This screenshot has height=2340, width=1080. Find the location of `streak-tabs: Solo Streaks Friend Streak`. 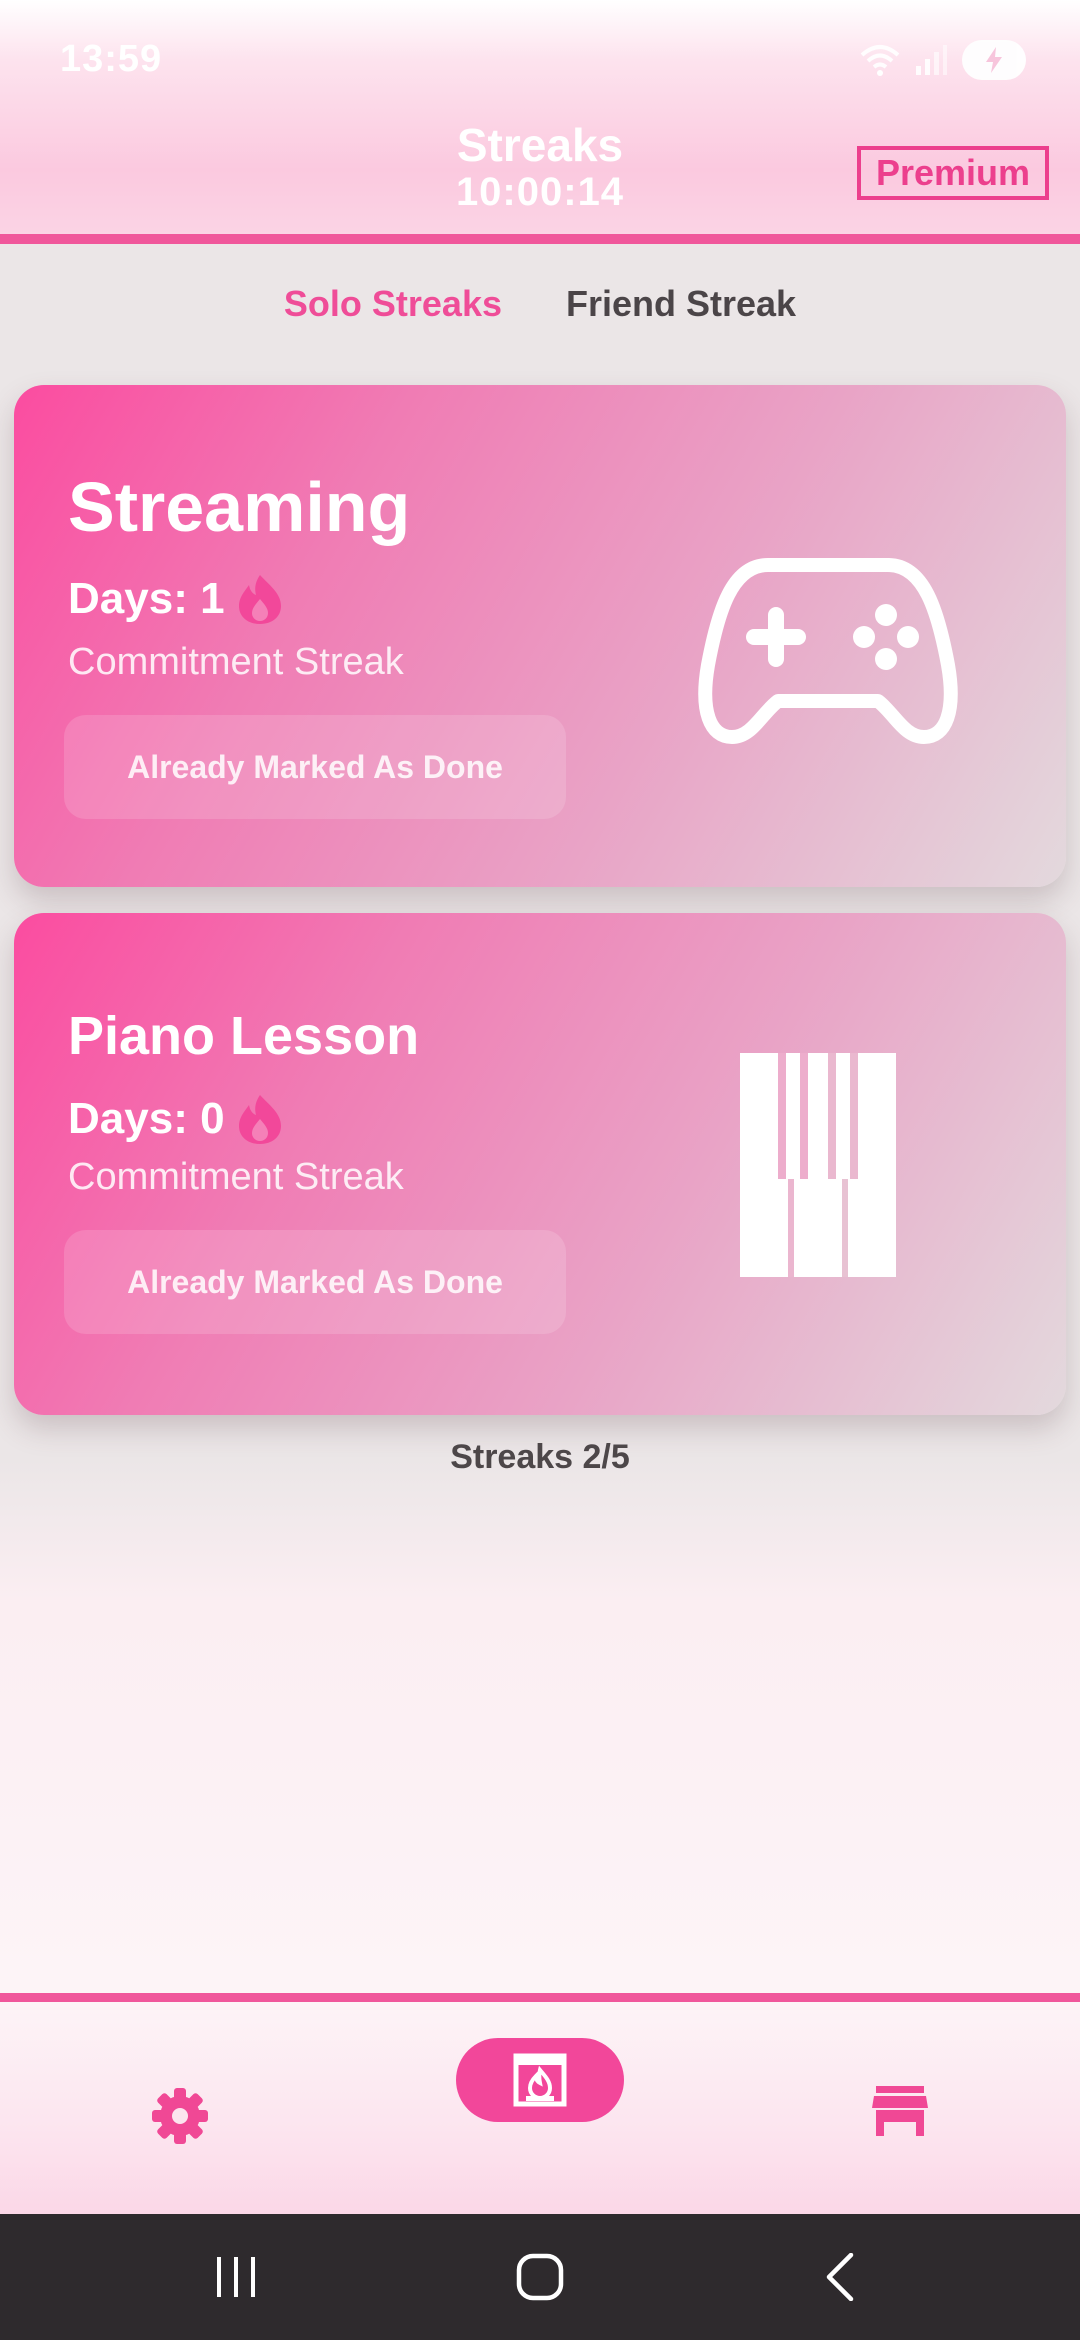

streak-tabs: Solo Streaks Friend Streak is located at coordinates (540, 304).